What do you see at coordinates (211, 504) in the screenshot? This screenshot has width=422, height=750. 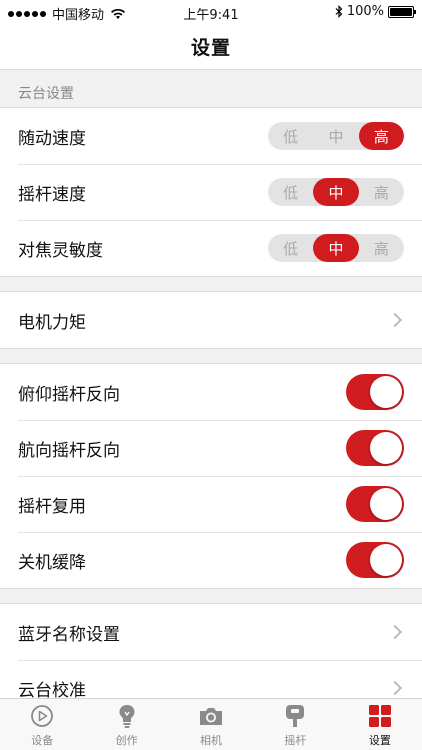 I see `joystick-reuse-row: 摇杆复用` at bounding box center [211, 504].